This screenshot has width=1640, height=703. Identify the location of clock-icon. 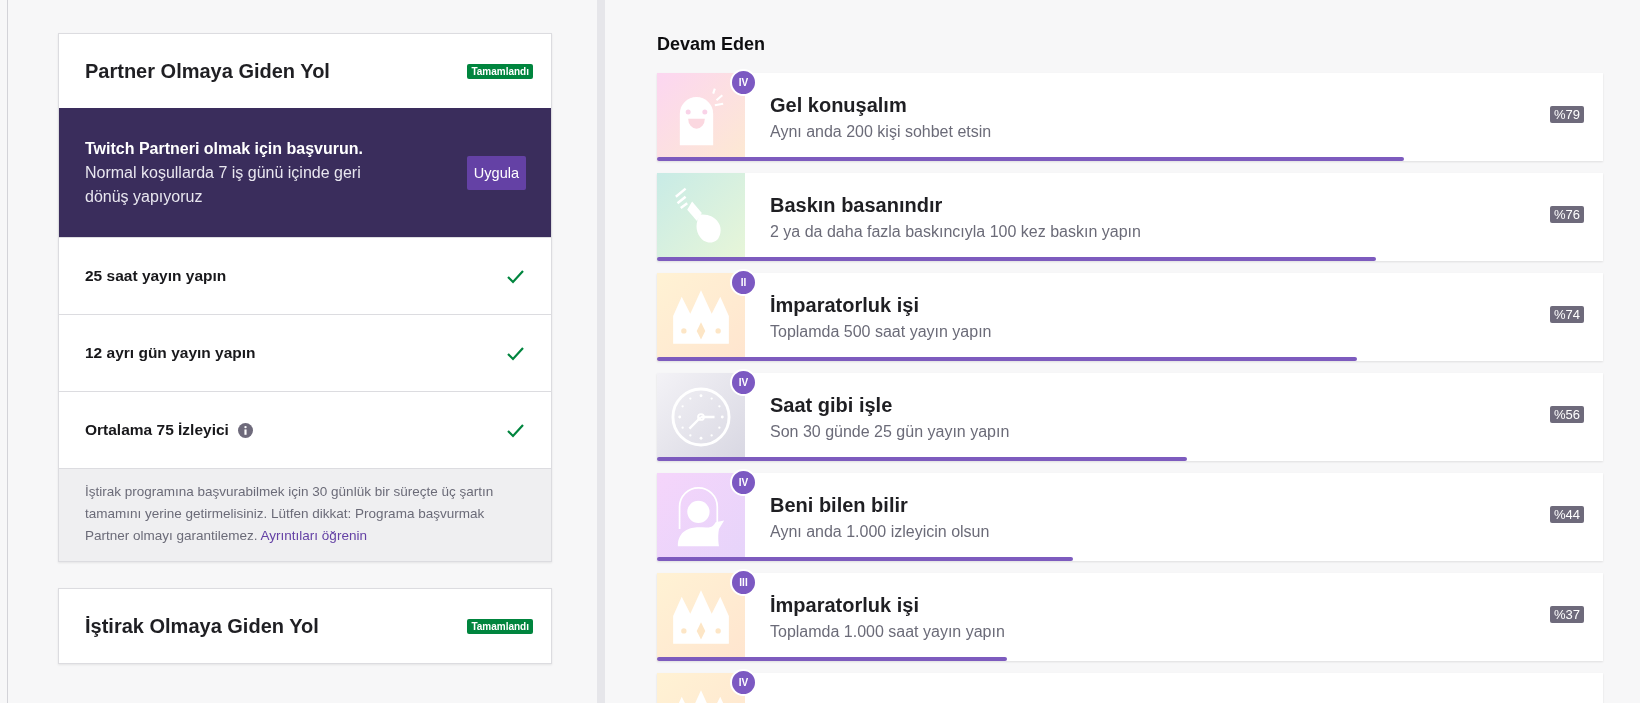
(701, 417).